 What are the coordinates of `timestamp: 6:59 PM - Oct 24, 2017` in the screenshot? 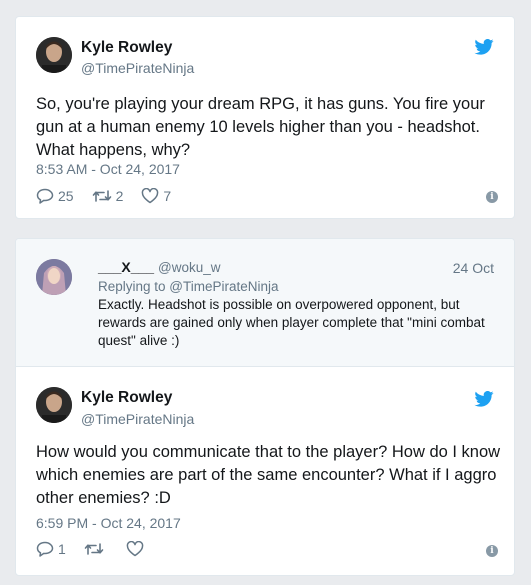 It's located at (108, 523).